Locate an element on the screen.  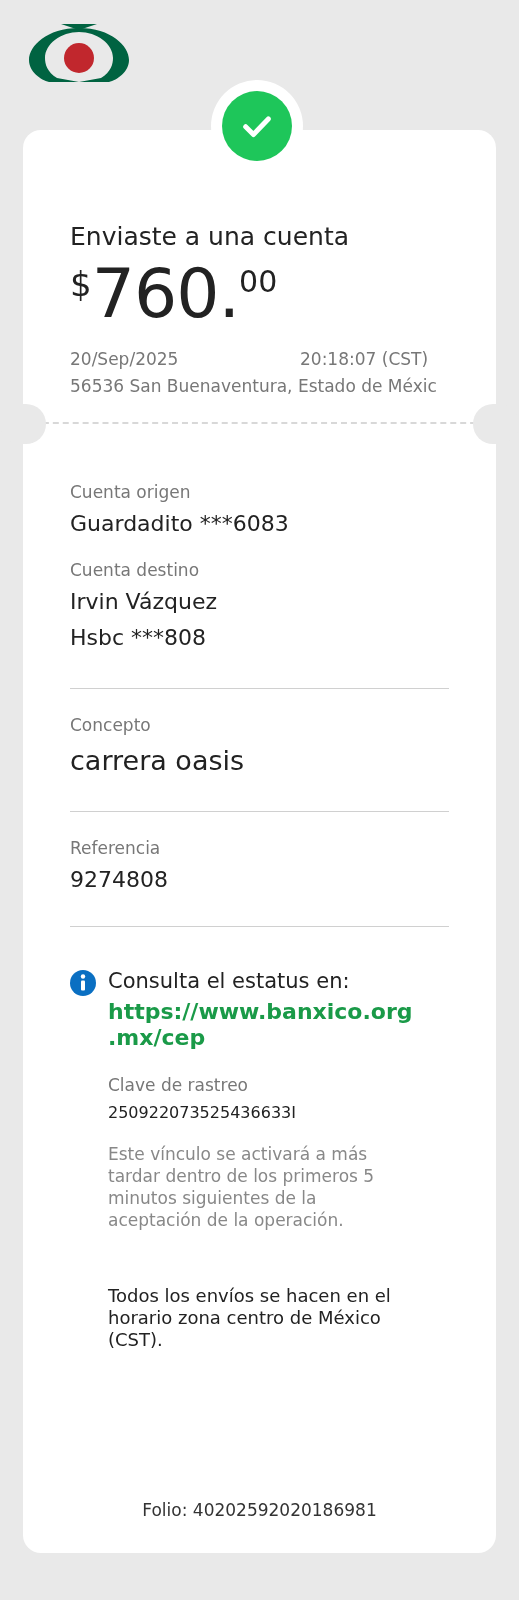
field-value: Irvin Vázquez is located at coordinates (144, 602).